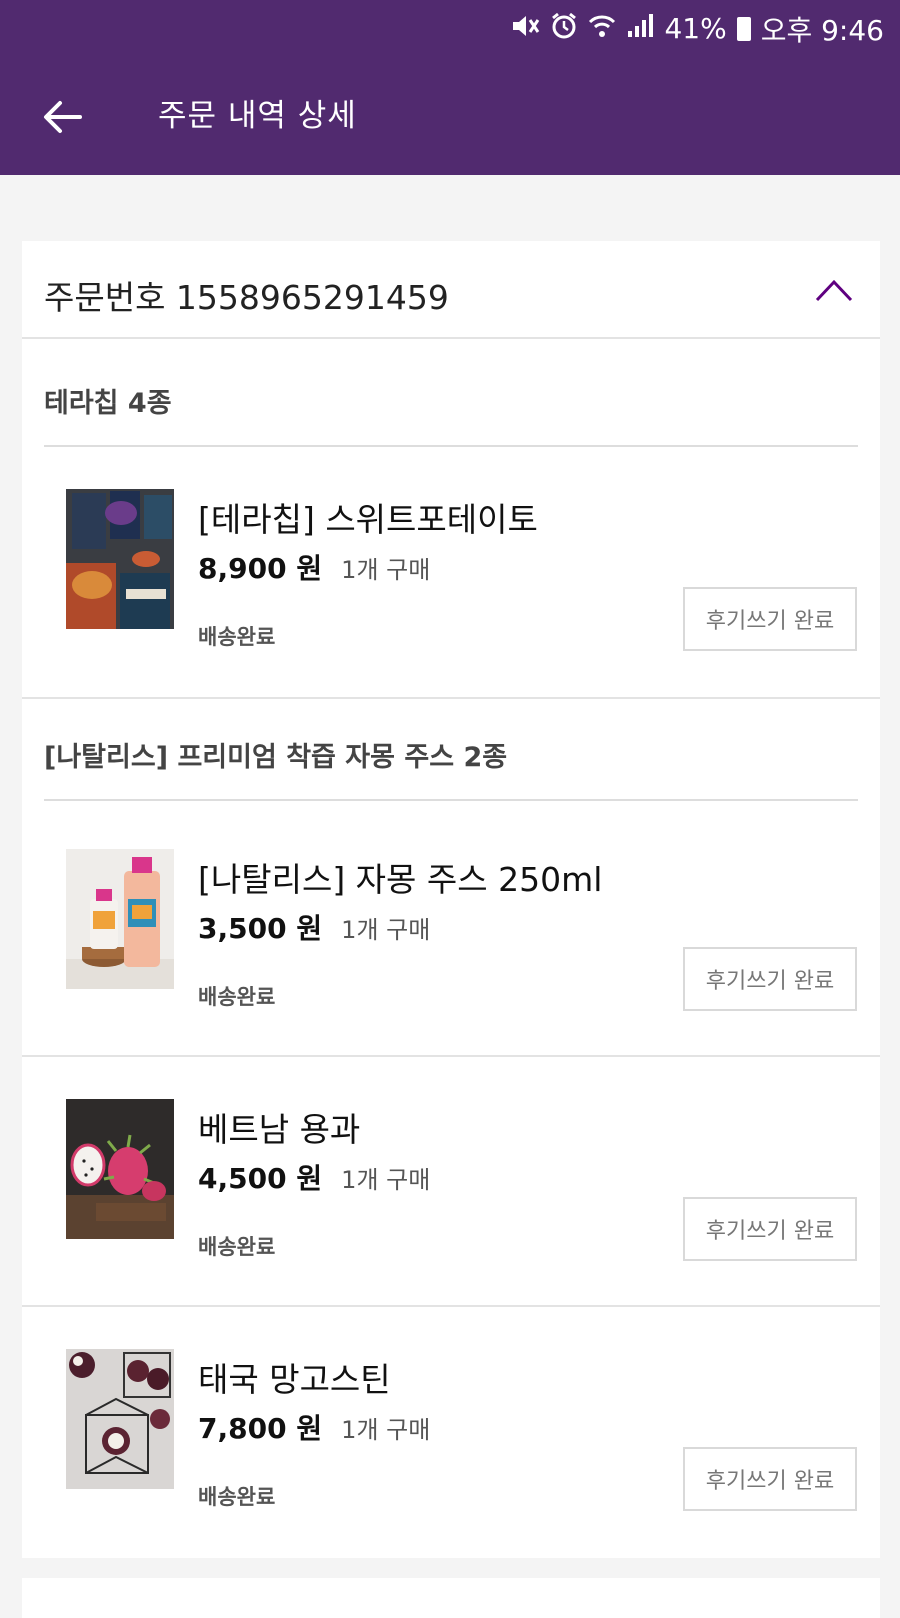 The width and height of the screenshot is (900, 1618). Describe the element at coordinates (120, 559) in the screenshot. I see `product-image-terra-chip` at that location.